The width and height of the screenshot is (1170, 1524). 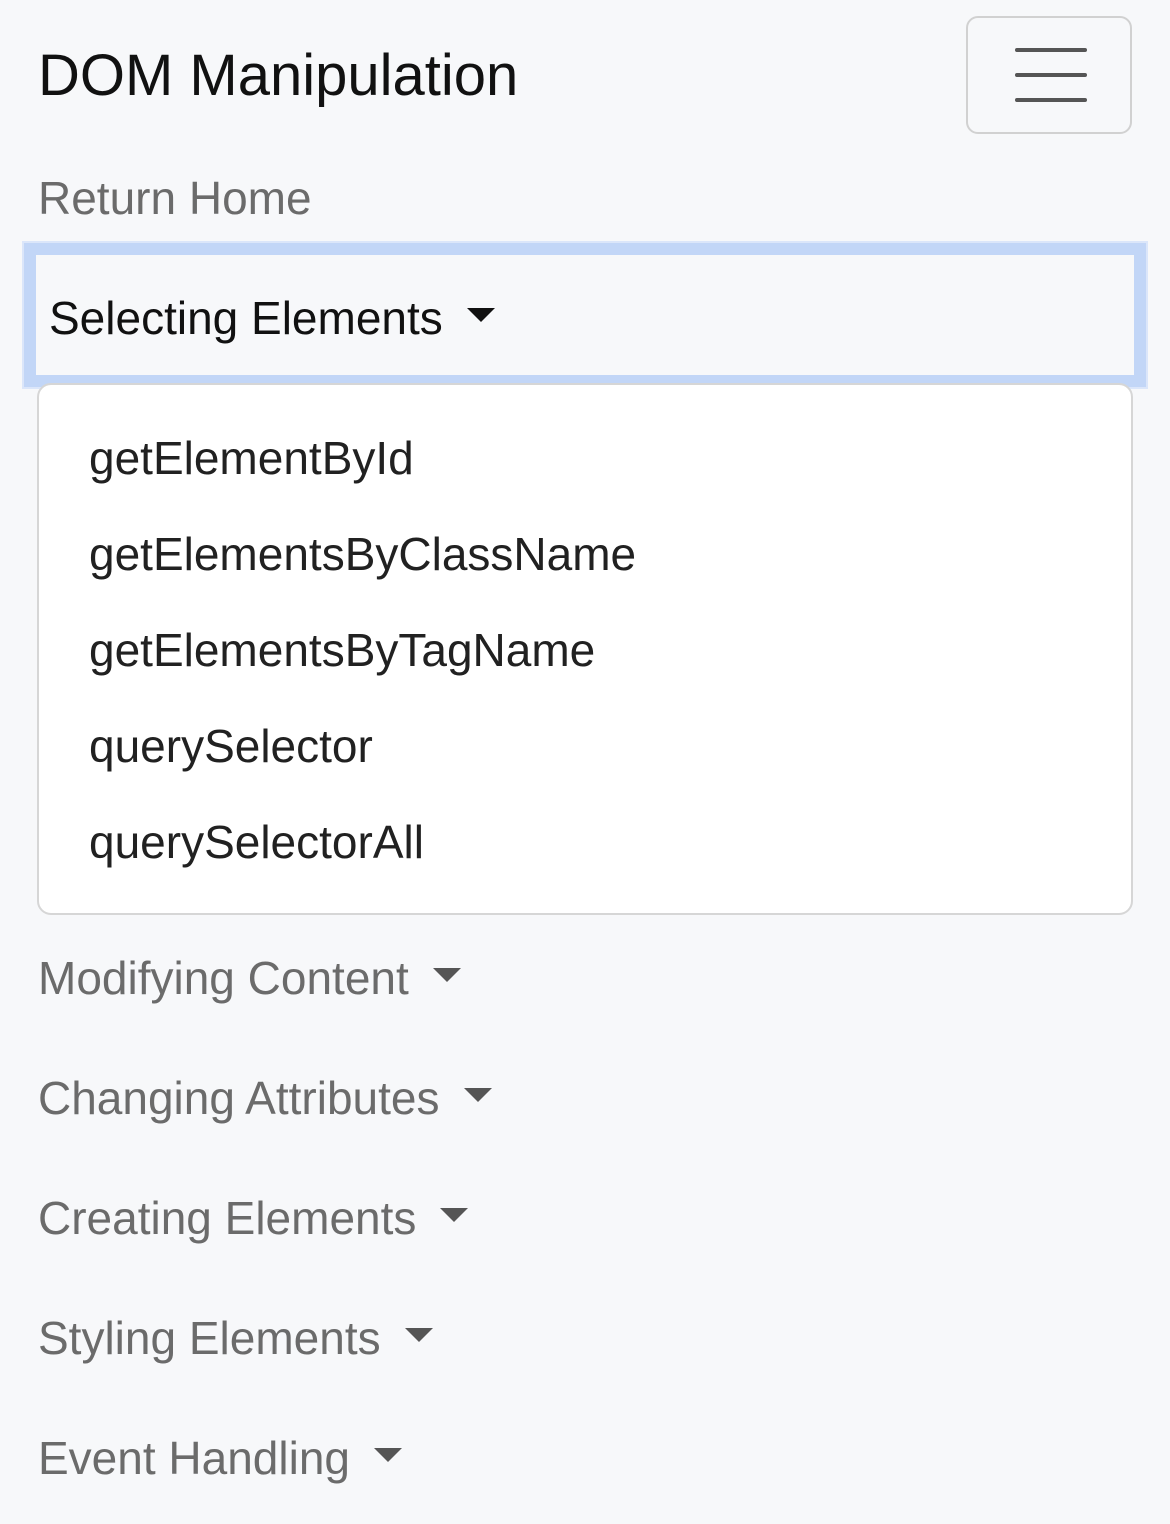 What do you see at coordinates (278, 76) in the screenshot?
I see `navbar-brand: DOM Manipulation` at bounding box center [278, 76].